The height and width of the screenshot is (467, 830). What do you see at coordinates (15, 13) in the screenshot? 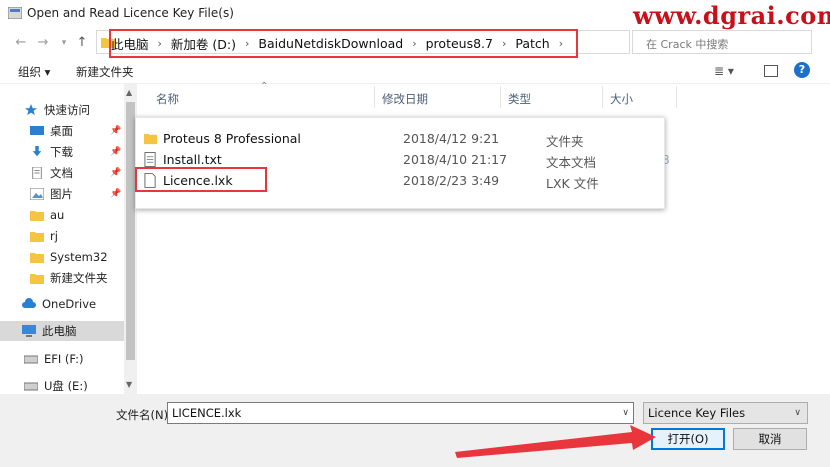
I see `app-icon` at bounding box center [15, 13].